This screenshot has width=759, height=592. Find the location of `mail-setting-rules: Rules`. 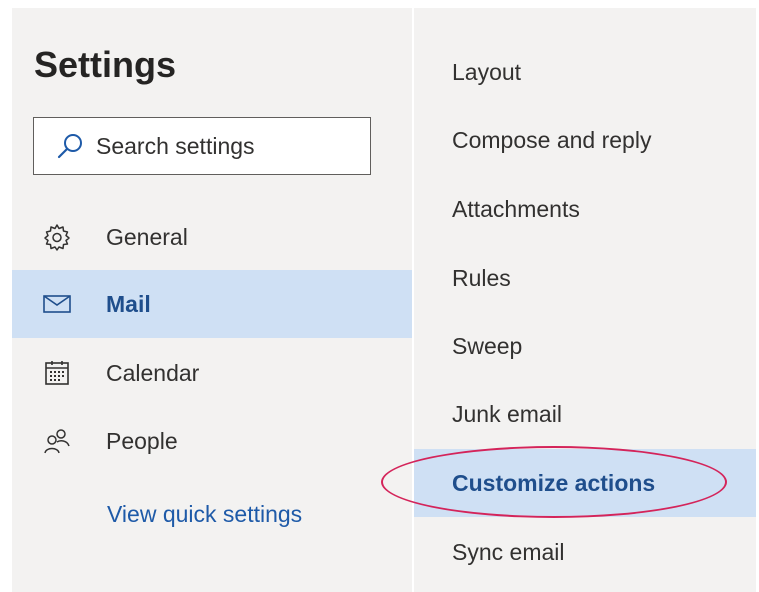

mail-setting-rules: Rules is located at coordinates (585, 278).